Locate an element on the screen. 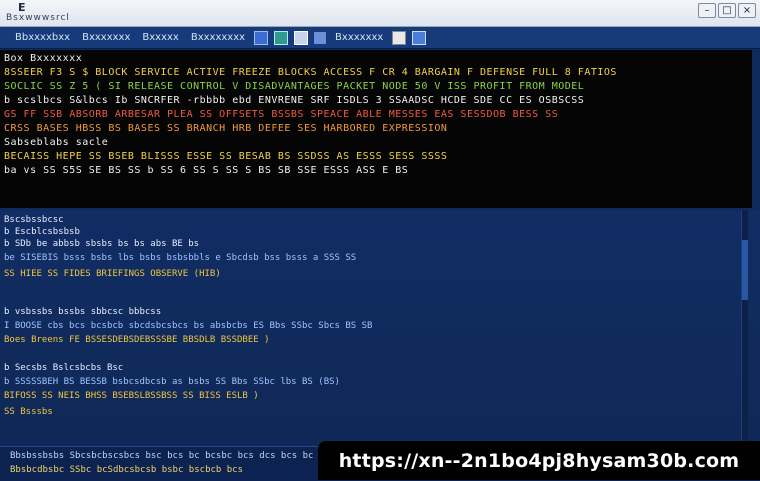  toolbar-item-5: Bxxxxxxx is located at coordinates (359, 37).